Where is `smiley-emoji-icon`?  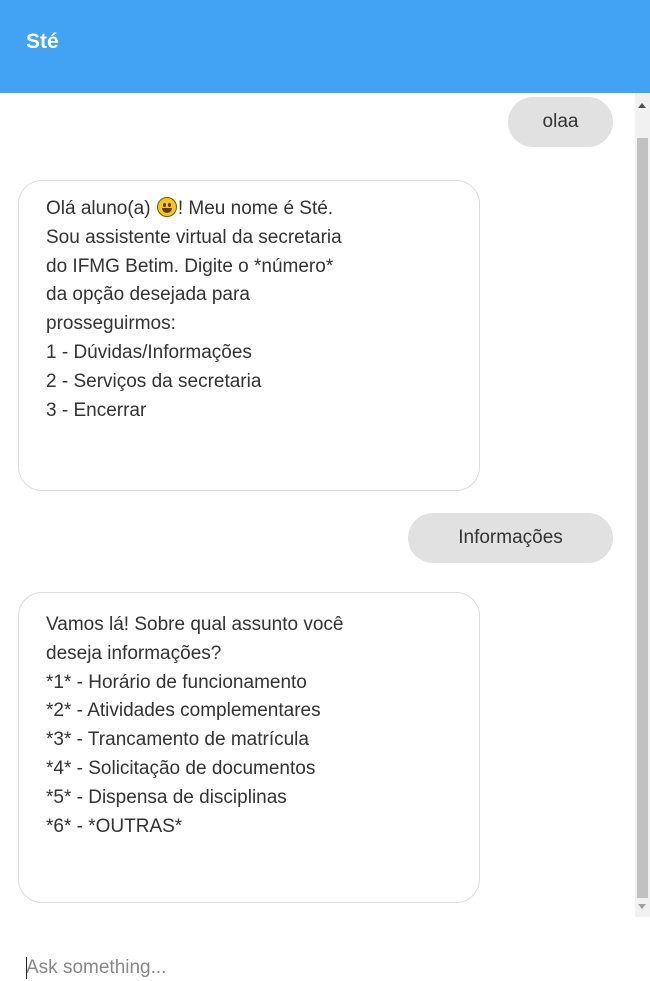
smiley-emoji-icon is located at coordinates (166, 207).